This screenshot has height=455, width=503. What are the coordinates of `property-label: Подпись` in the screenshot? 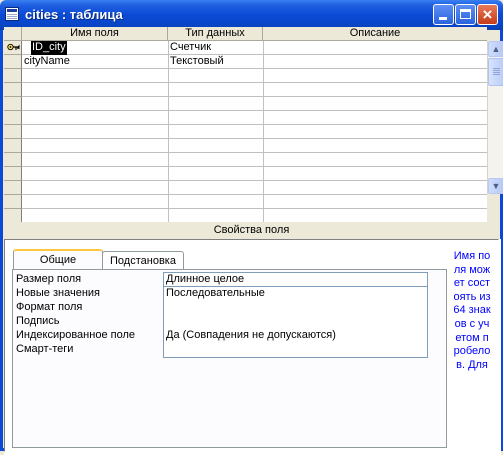 It's located at (38, 321).